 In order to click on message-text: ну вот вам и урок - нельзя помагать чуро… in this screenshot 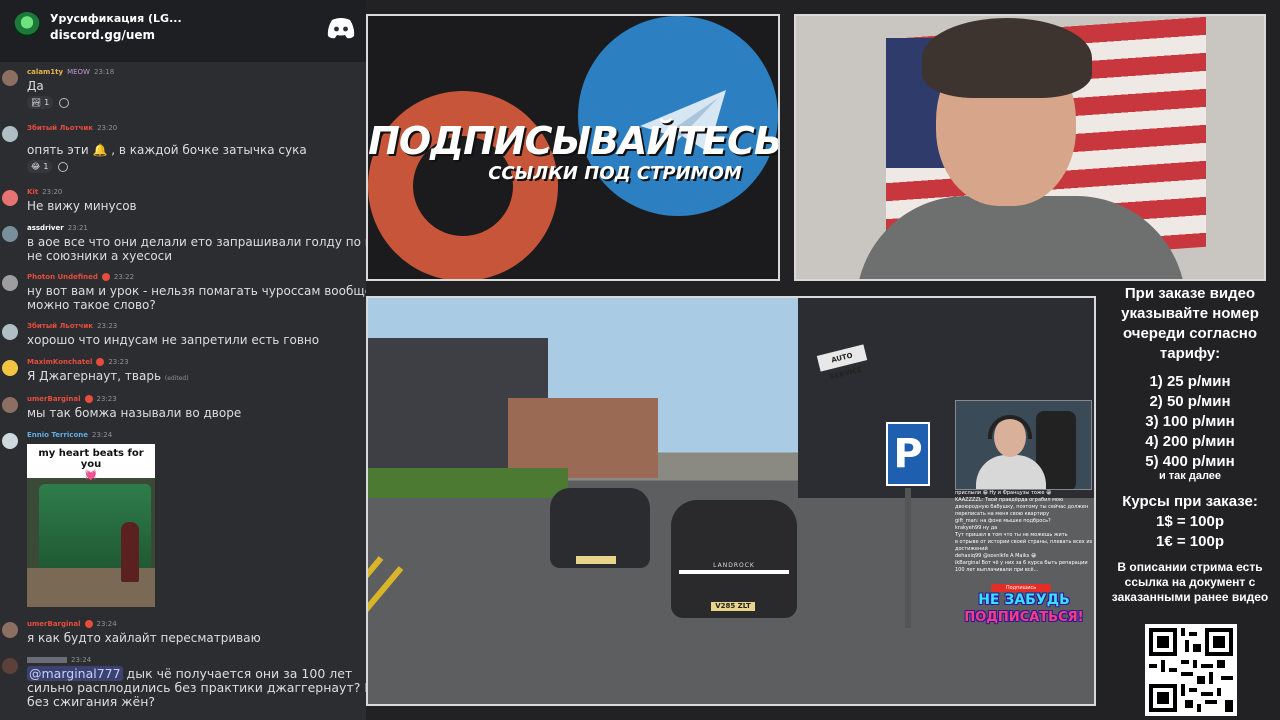, I will do `click(196, 291)`.